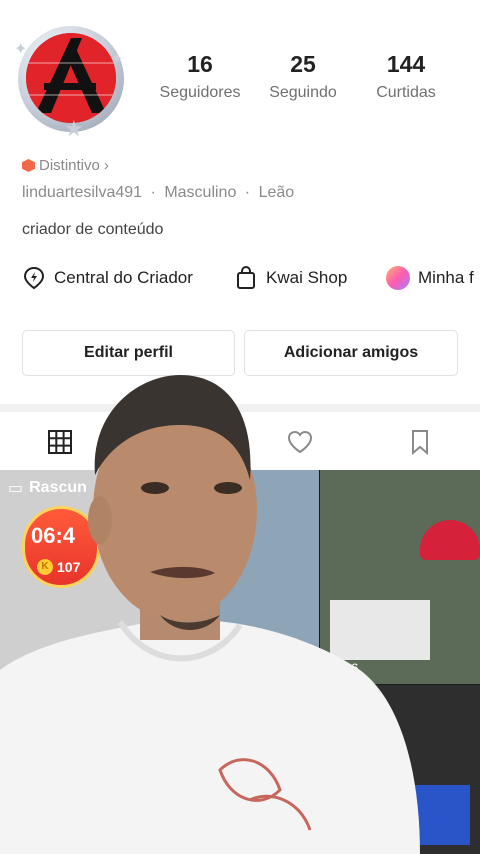 The height and width of the screenshot is (854, 480). I want to click on profile-meta: linduartesilva491 · Masculino · Leão, so click(158, 193).